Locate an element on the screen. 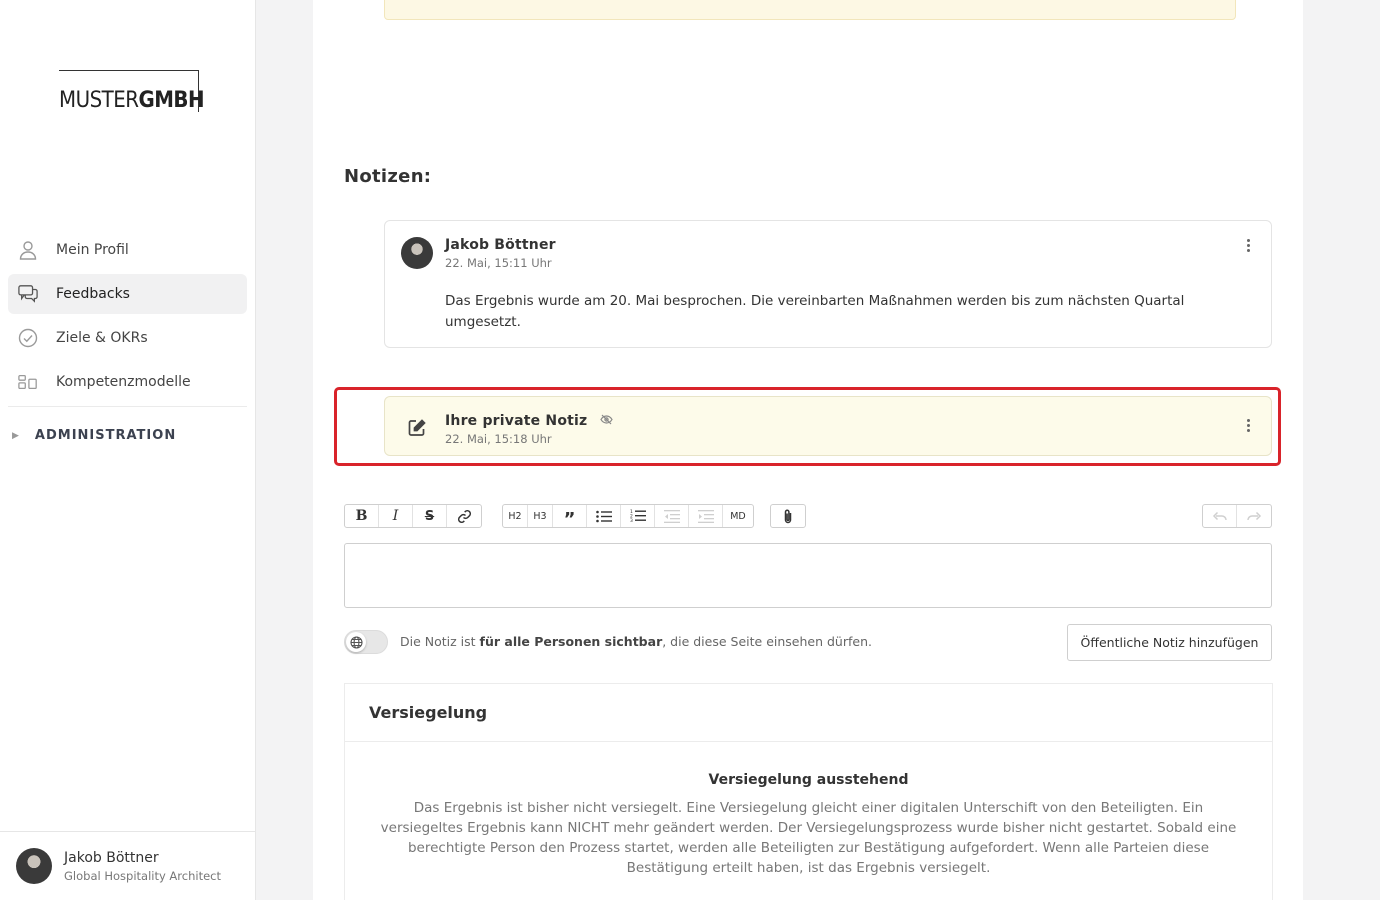  sidebar-item-mein-profil: Mein Profil is located at coordinates (127, 250).